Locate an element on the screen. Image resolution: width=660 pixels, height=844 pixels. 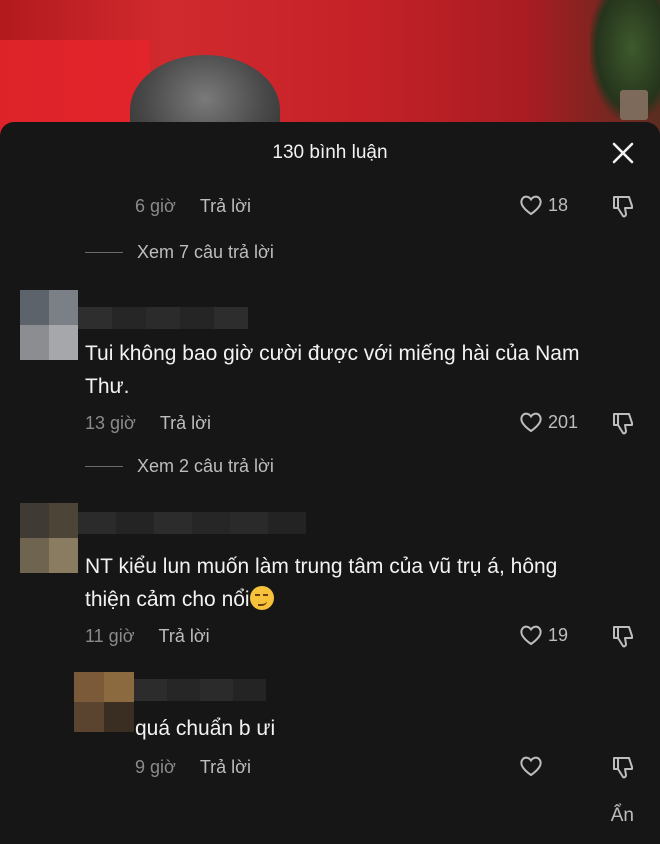
like-button: 18 is located at coordinates (543, 205).